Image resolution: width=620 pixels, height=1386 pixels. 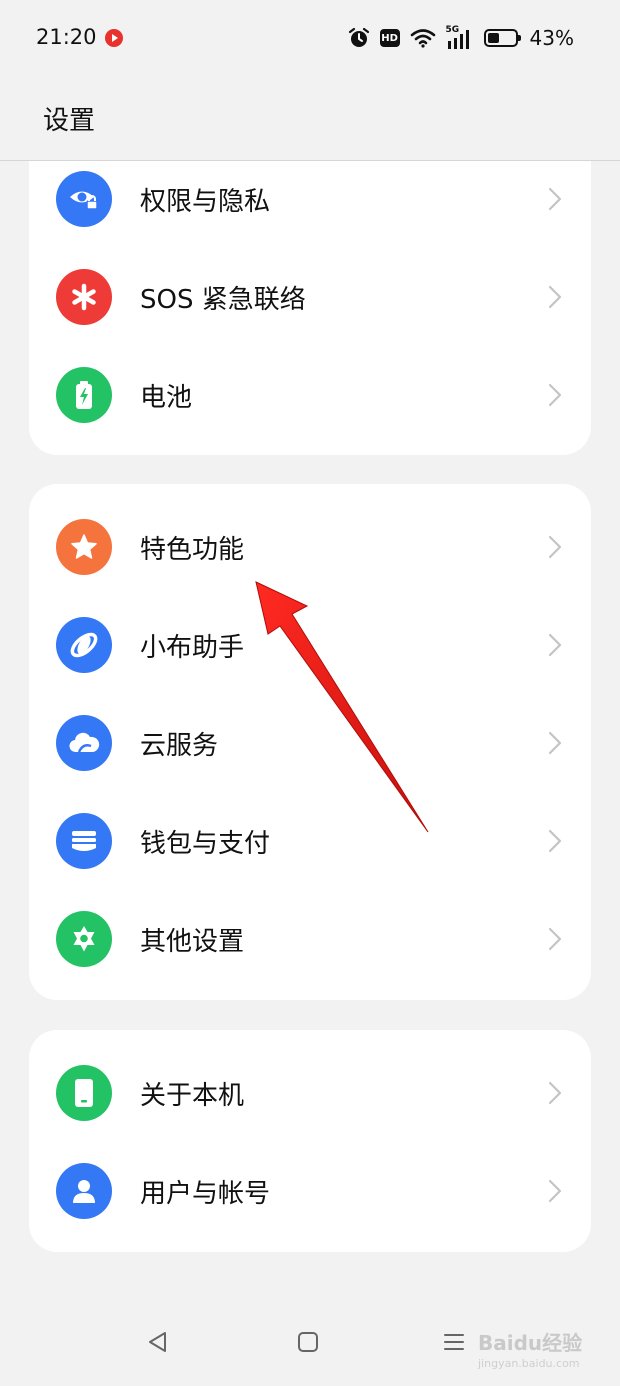 I want to click on settings-item-cloud: 云服务, so click(x=310, y=743).